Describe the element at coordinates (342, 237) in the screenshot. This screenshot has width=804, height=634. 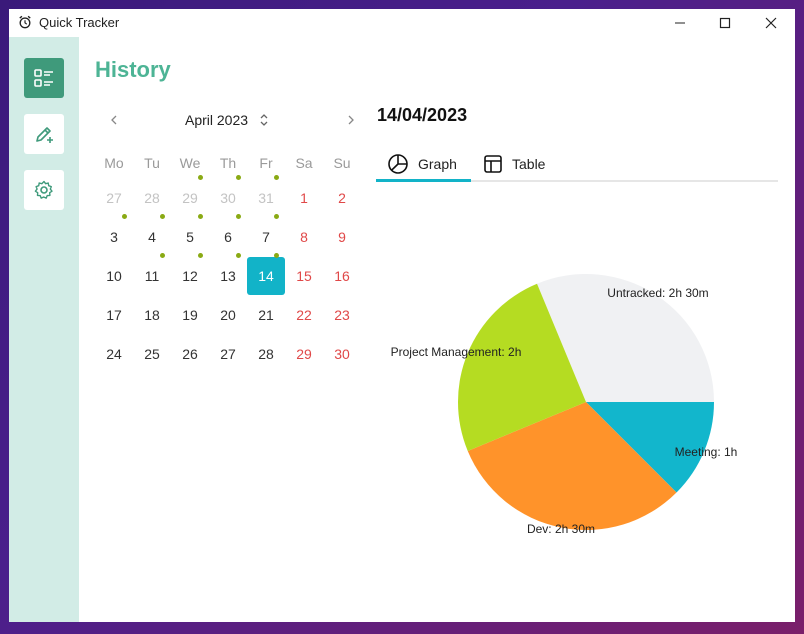
I see `calendar-day: 9` at that location.